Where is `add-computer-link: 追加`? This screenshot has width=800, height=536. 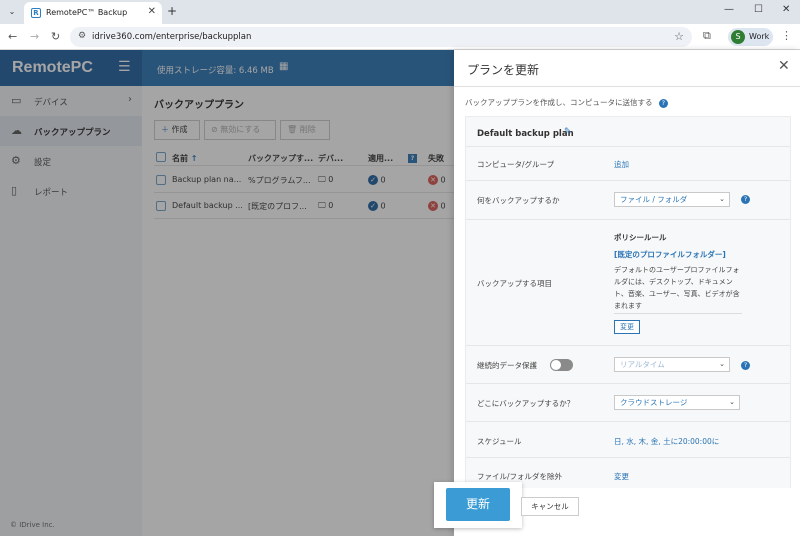
add-computer-link: 追加 is located at coordinates (621, 164).